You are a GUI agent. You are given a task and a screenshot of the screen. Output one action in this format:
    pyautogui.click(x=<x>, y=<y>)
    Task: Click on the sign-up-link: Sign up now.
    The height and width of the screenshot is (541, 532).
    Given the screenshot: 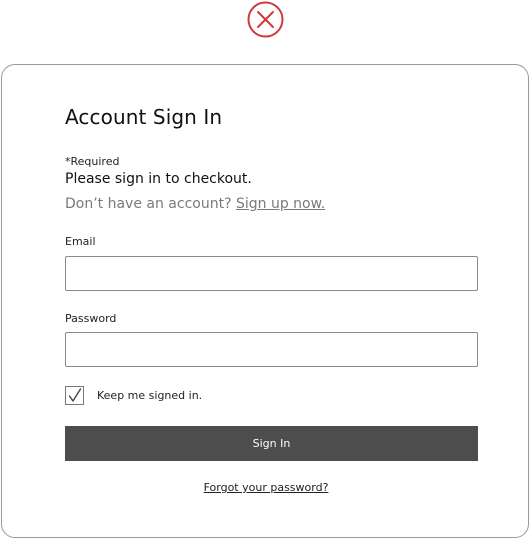 What is the action you would take?
    pyautogui.click(x=280, y=204)
    